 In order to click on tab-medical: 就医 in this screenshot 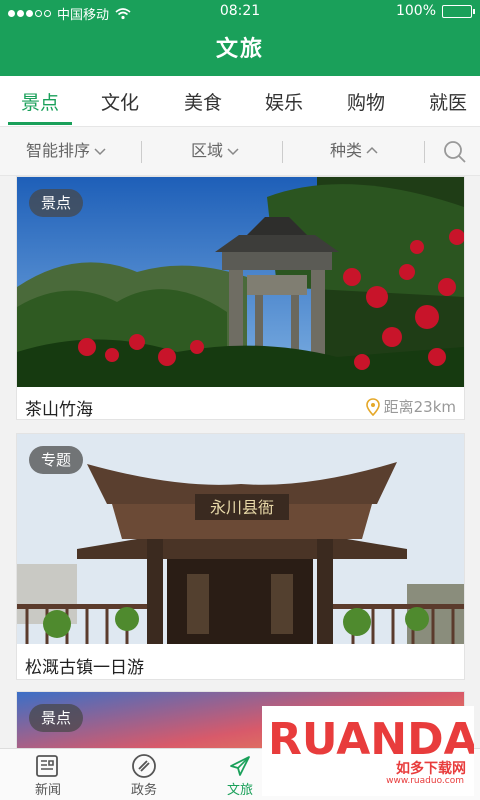, I will do `click(444, 101)`.